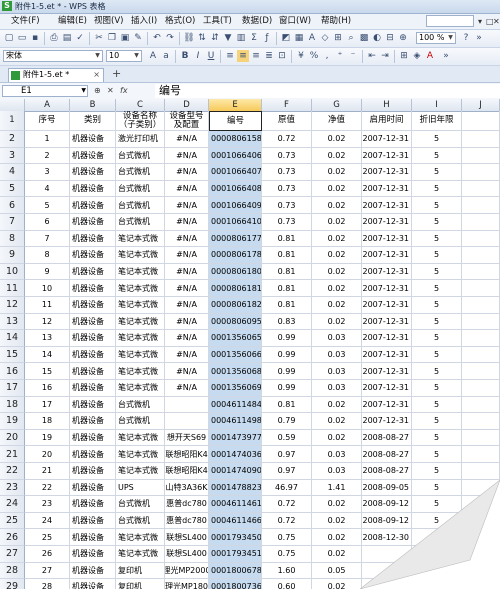  Describe the element at coordinates (12, 521) in the screenshot. I see `row-header: 25` at that location.